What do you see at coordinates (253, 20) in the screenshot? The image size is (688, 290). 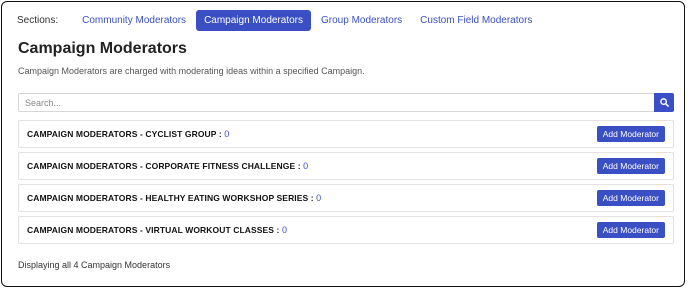 I see `tab-campaign-moderators: Campaign Moderators` at bounding box center [253, 20].